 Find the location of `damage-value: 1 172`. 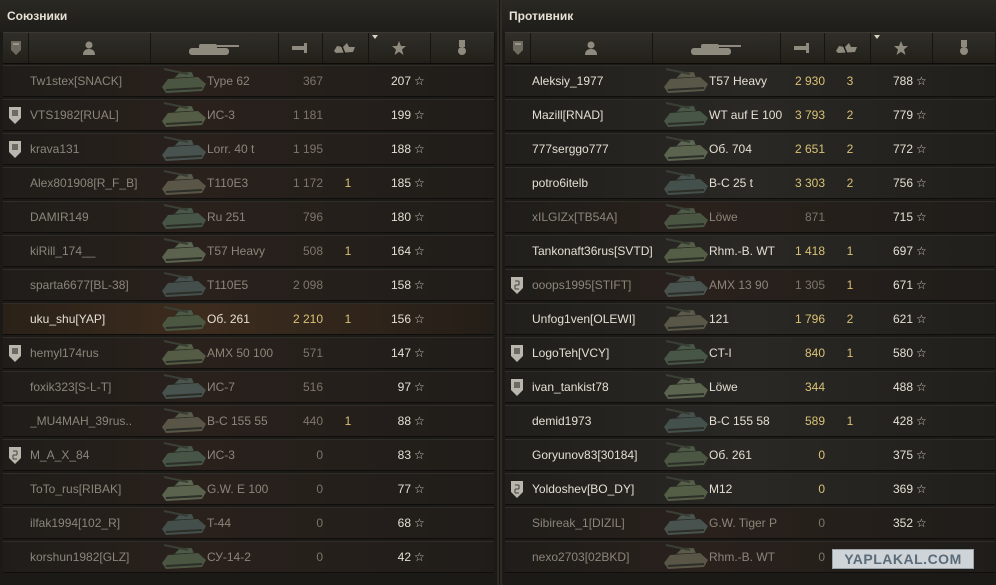

damage-value: 1 172 is located at coordinates (307, 183).